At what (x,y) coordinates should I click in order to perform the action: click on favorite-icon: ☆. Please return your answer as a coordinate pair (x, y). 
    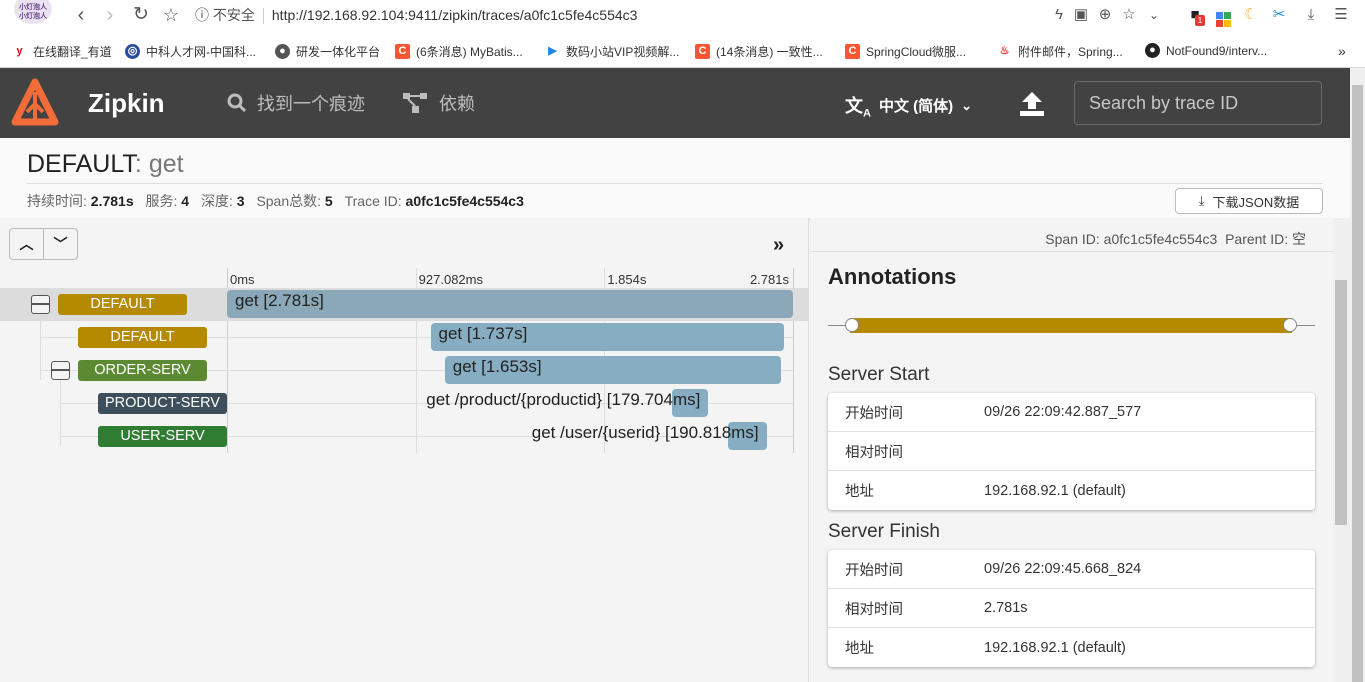
    Looking at the image, I should click on (1129, 15).